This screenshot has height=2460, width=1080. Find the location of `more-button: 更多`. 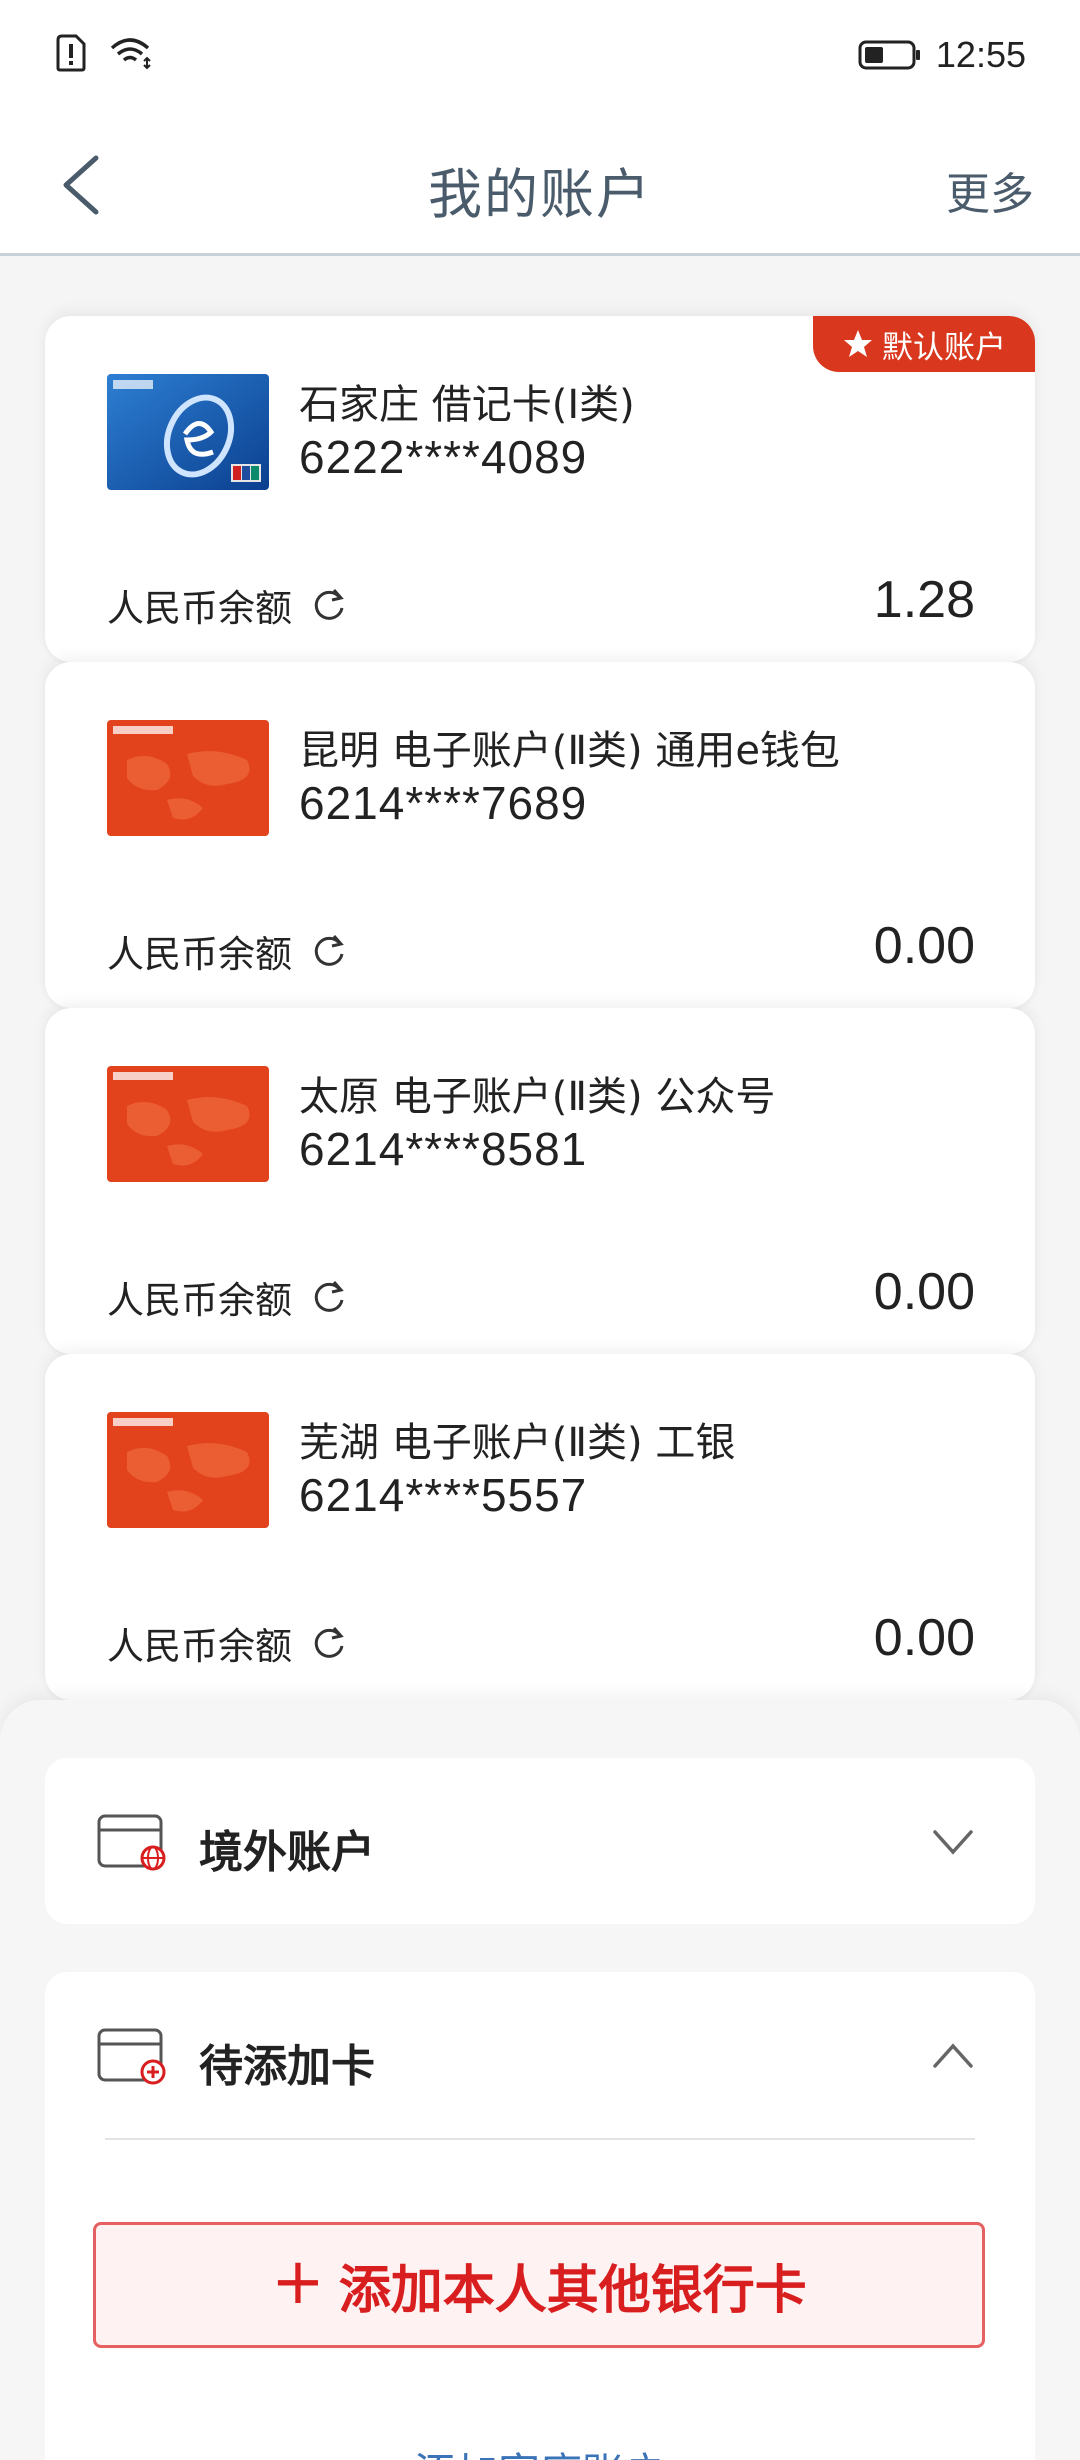

more-button: 更多 is located at coordinates (990, 190).